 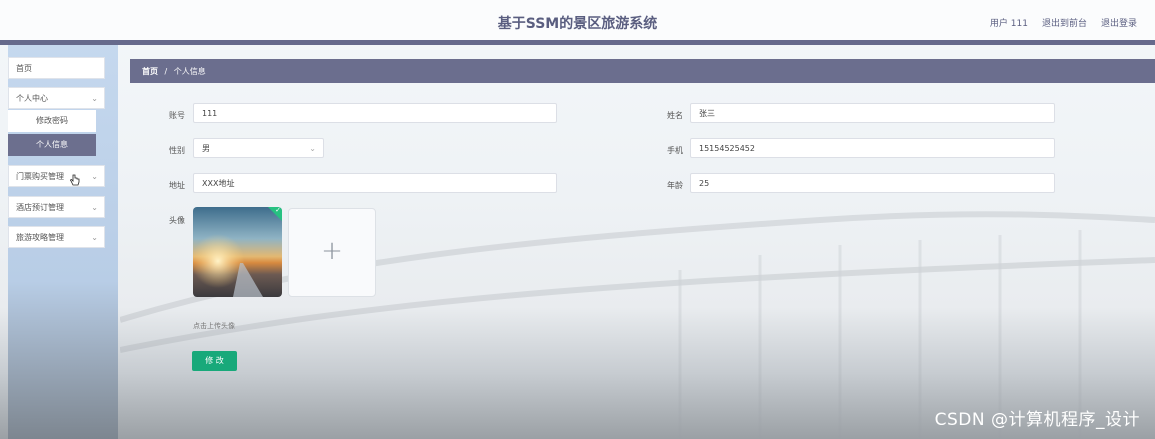 I want to click on account-input: 111, so click(x=375, y=113).